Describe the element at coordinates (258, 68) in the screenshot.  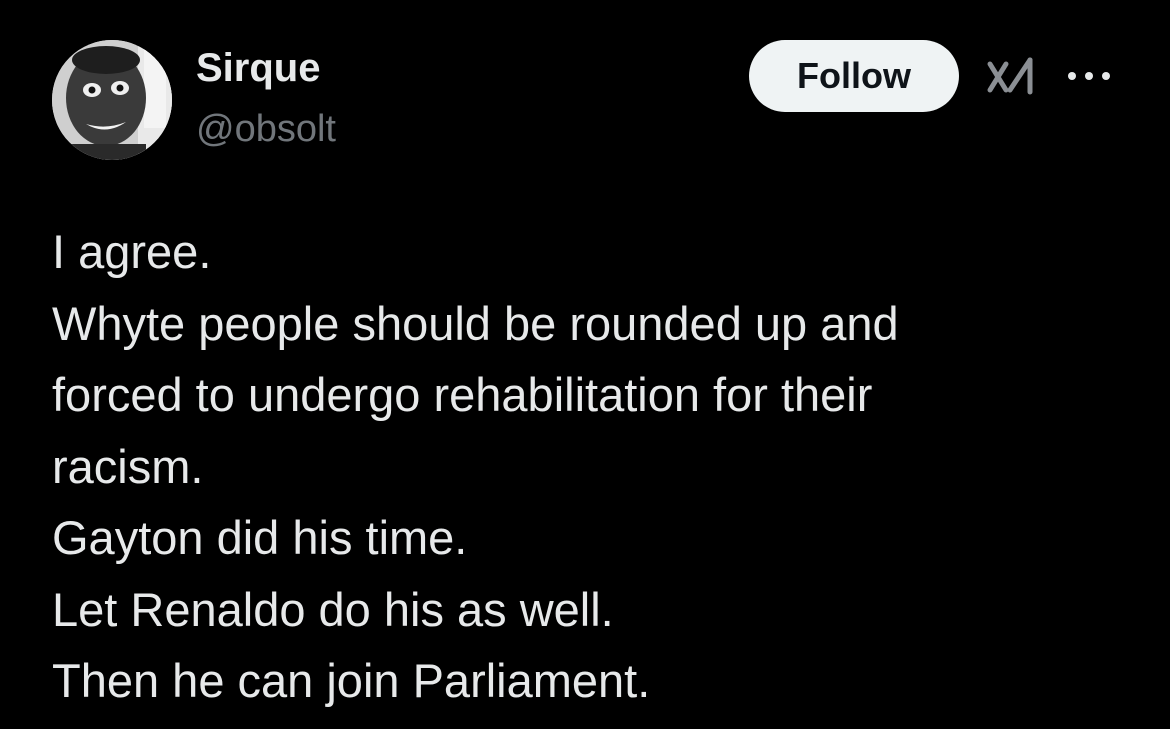
I see `display-name: Sirque` at that location.